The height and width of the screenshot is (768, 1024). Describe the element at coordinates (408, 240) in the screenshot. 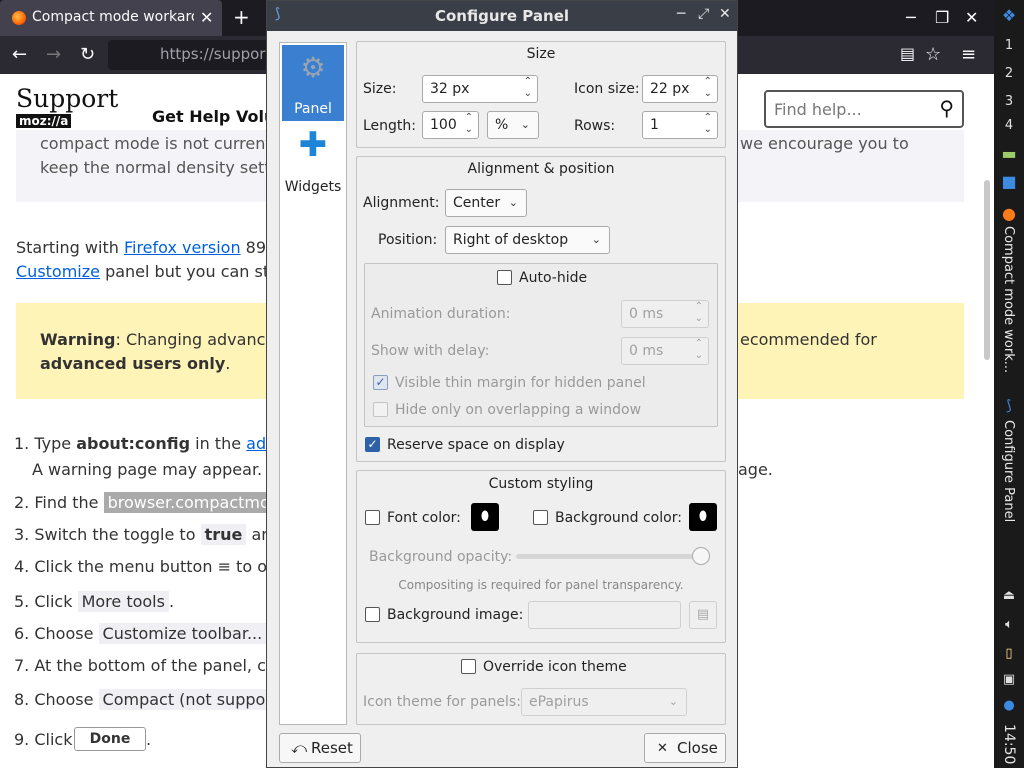

I see `position-label: Position:` at that location.